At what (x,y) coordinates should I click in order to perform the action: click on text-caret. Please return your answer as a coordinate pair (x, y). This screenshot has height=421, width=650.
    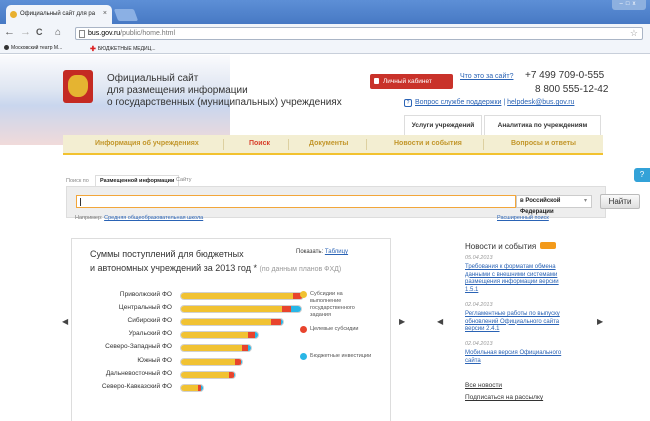
    Looking at the image, I should click on (80, 202).